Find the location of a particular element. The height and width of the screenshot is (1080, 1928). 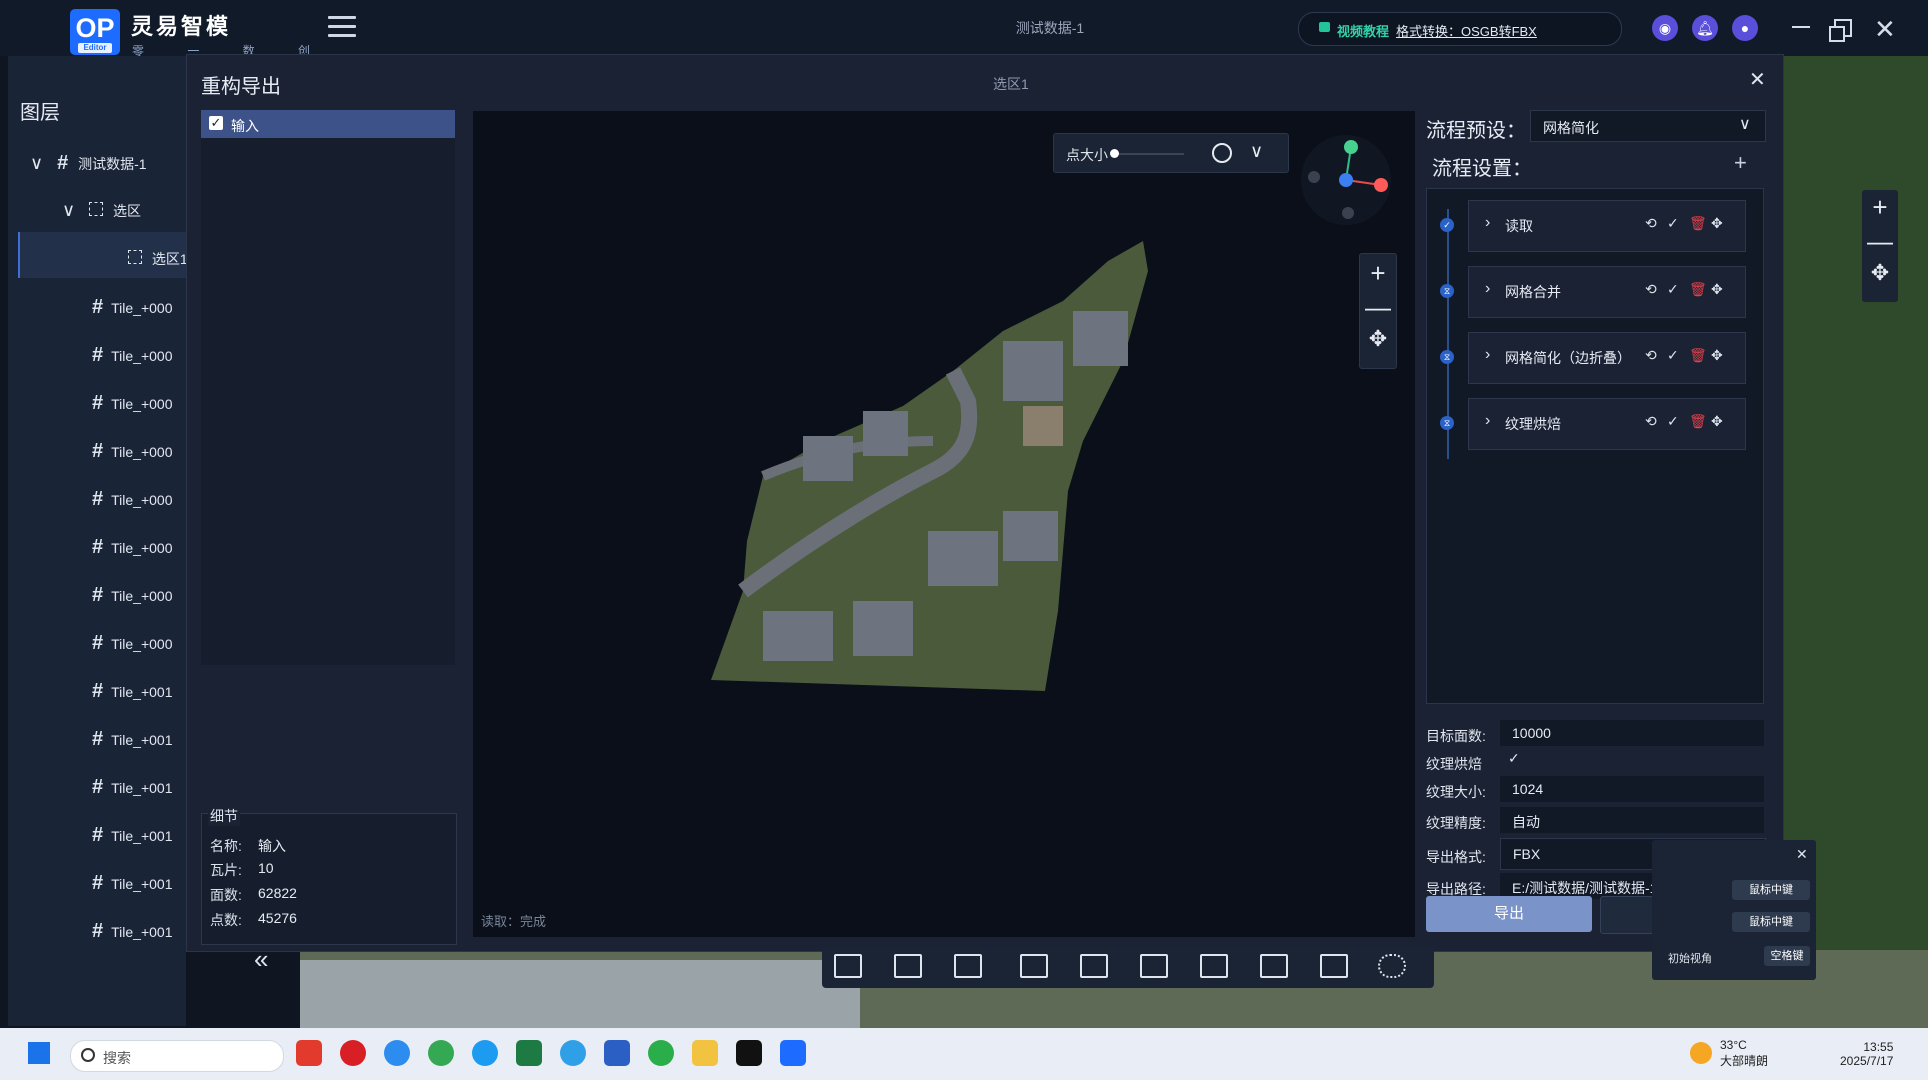

map-zoom-out-icon: — is located at coordinates (1880, 241).